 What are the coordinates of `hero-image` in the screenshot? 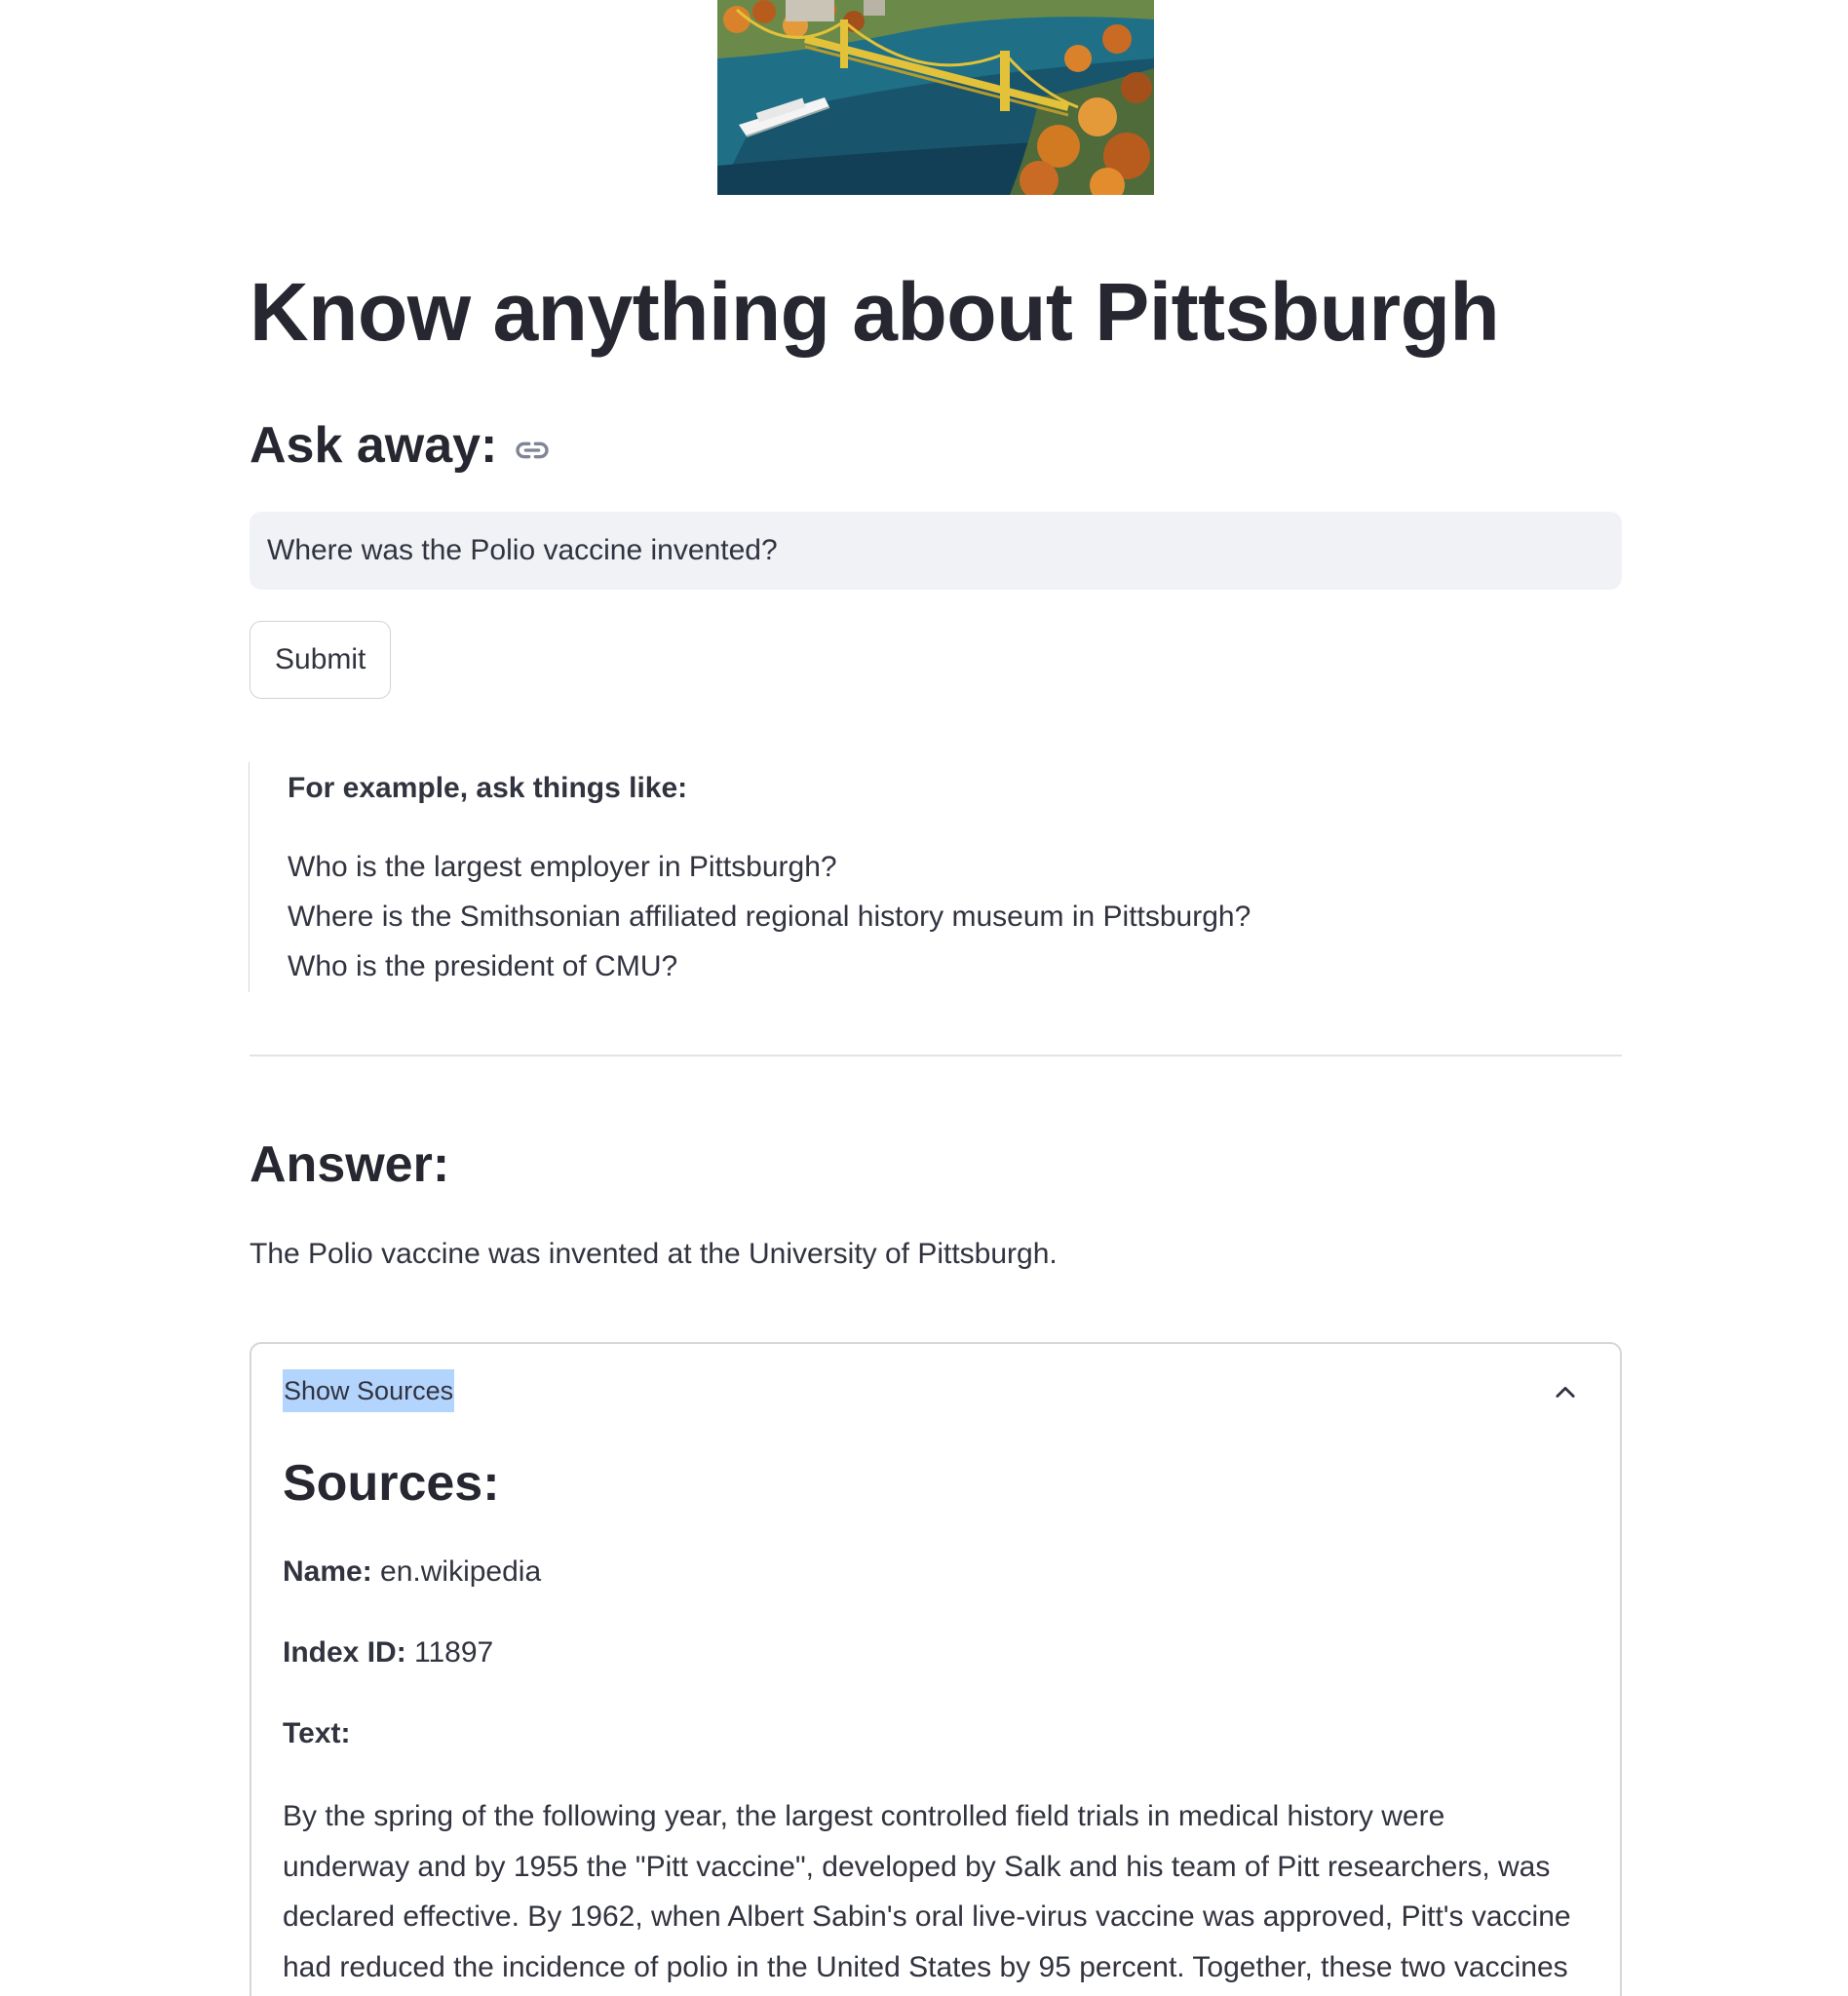 It's located at (935, 97).